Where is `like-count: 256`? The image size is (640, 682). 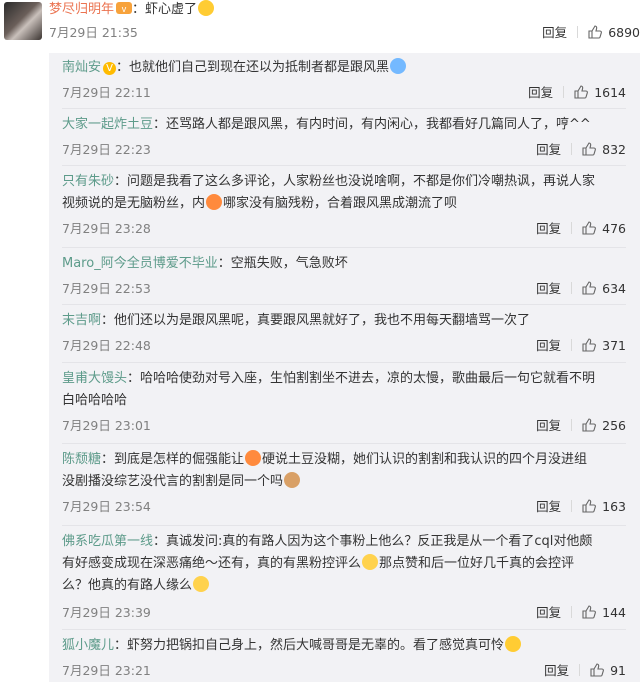 like-count: 256 is located at coordinates (614, 425).